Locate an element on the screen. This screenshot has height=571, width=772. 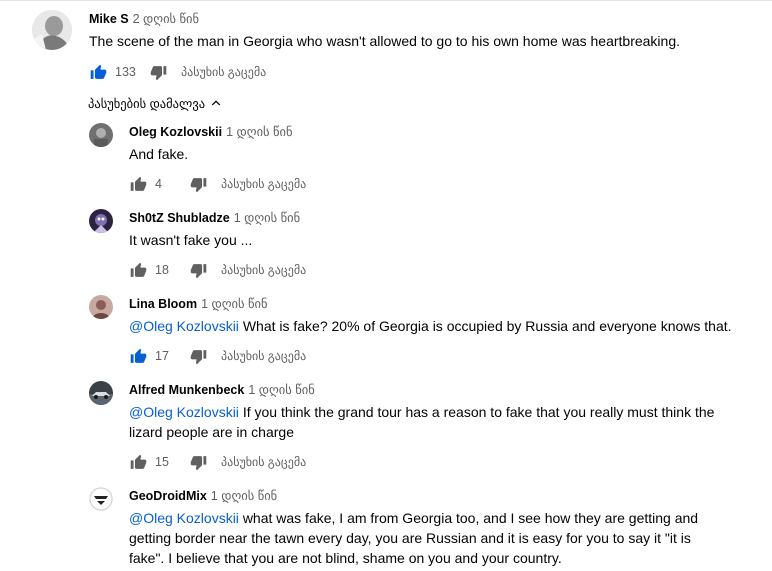
author-name: Mike S is located at coordinates (109, 19).